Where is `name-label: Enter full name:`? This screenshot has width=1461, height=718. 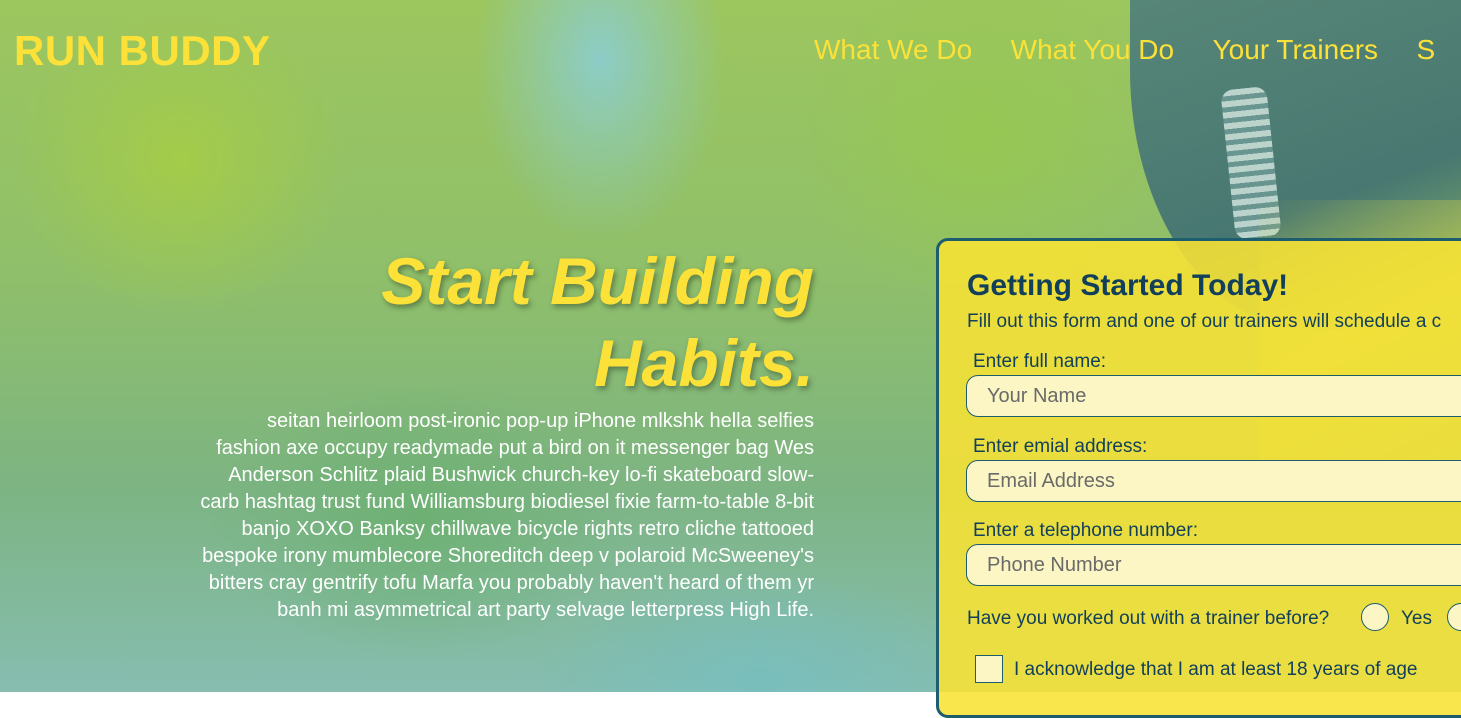
name-label: Enter full name: is located at coordinates (1040, 361).